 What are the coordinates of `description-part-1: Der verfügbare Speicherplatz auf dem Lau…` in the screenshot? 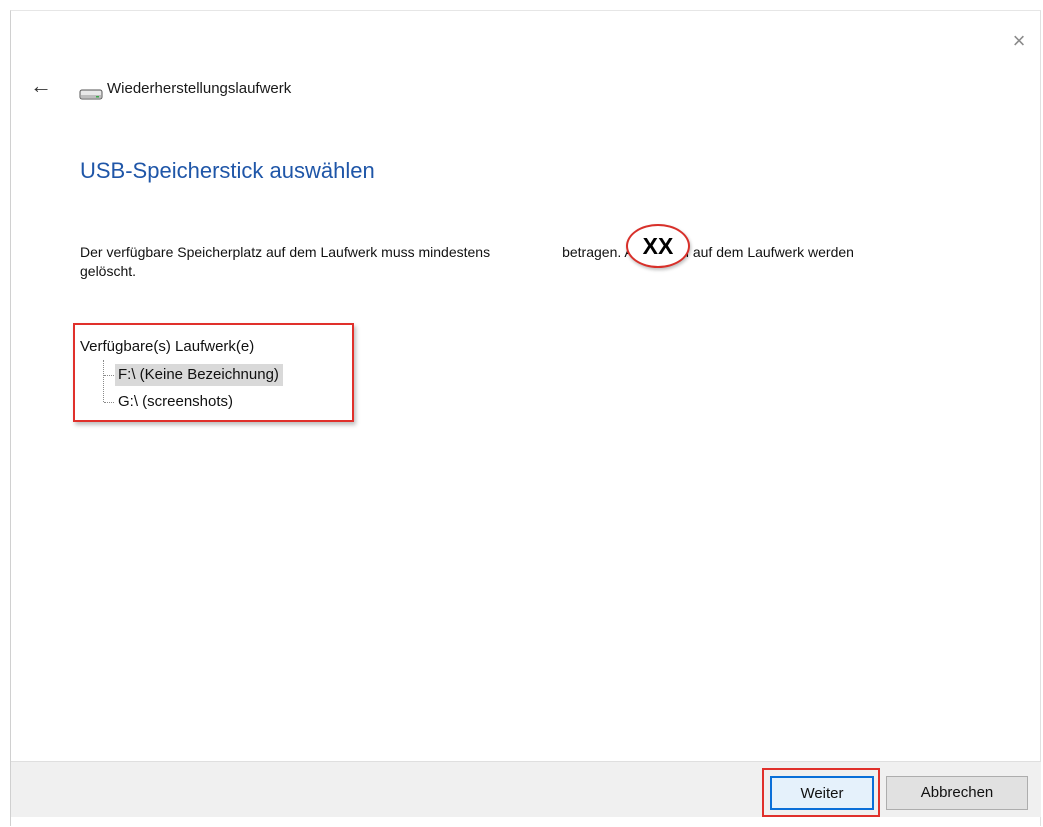 It's located at (285, 252).